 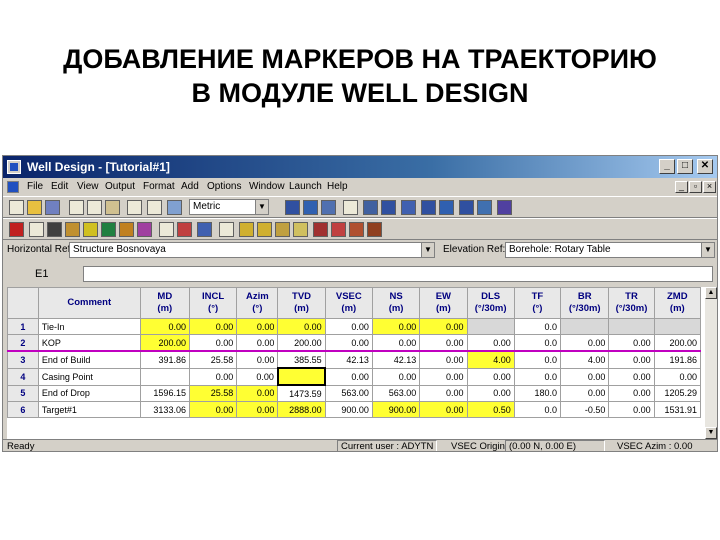 What do you see at coordinates (89, 359) in the screenshot?
I see `grid-cell: End of Build` at bounding box center [89, 359].